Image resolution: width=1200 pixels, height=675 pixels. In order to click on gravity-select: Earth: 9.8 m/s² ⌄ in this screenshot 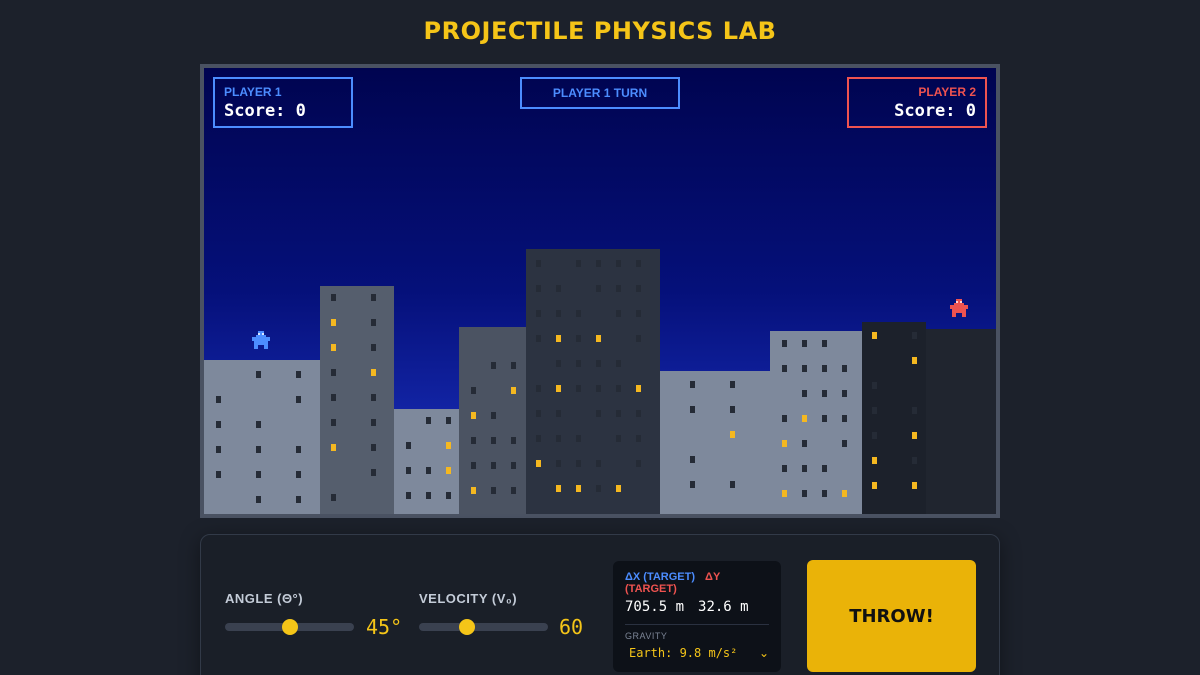, I will do `click(697, 653)`.